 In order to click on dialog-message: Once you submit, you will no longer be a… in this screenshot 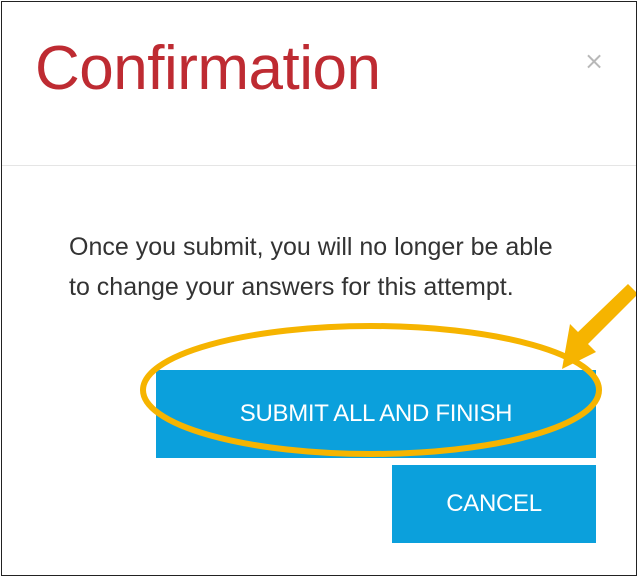, I will do `click(311, 267)`.